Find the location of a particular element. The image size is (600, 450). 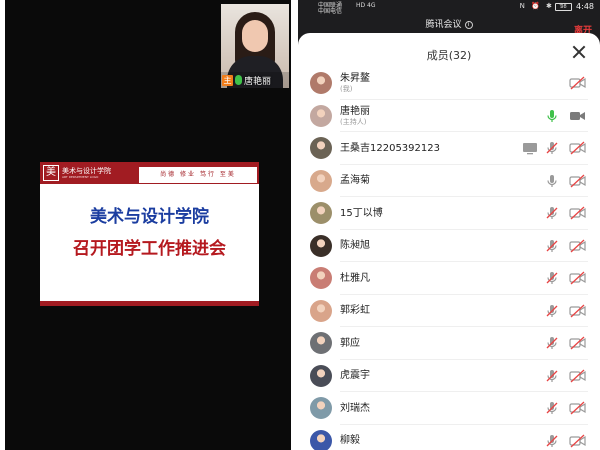

battery-icon: 98 is located at coordinates (563, 7).